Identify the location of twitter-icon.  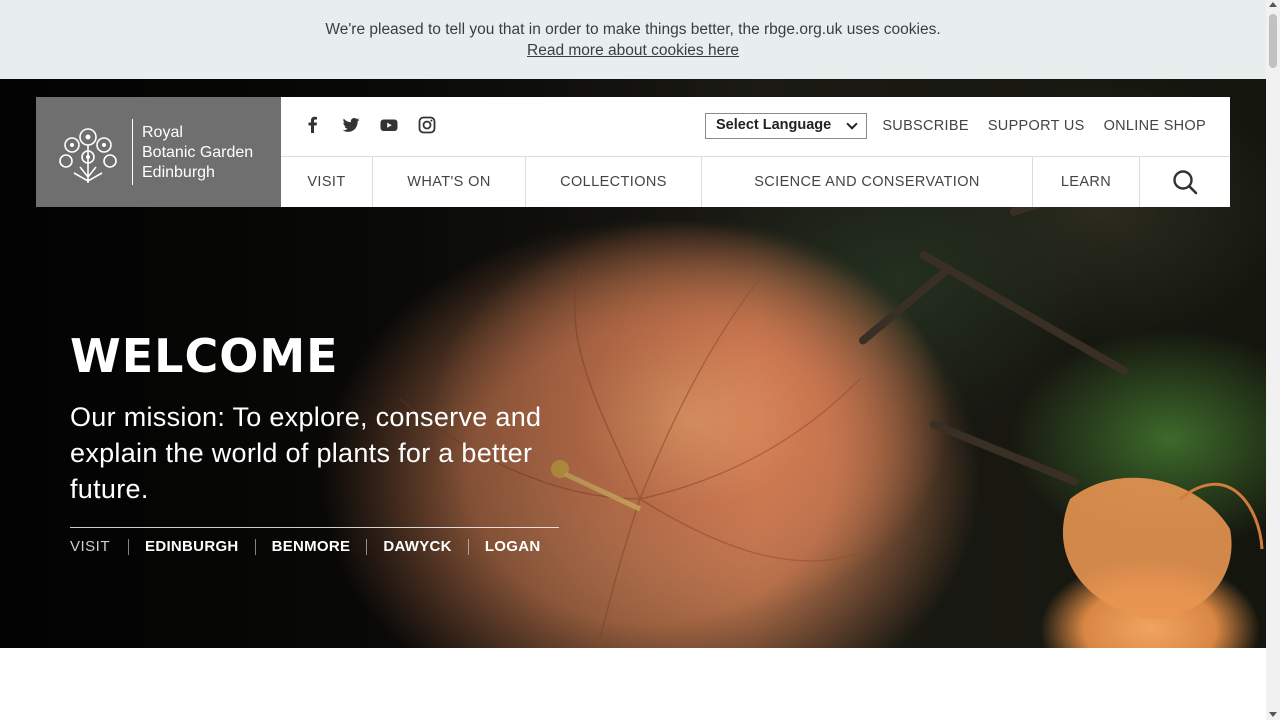
(351, 125).